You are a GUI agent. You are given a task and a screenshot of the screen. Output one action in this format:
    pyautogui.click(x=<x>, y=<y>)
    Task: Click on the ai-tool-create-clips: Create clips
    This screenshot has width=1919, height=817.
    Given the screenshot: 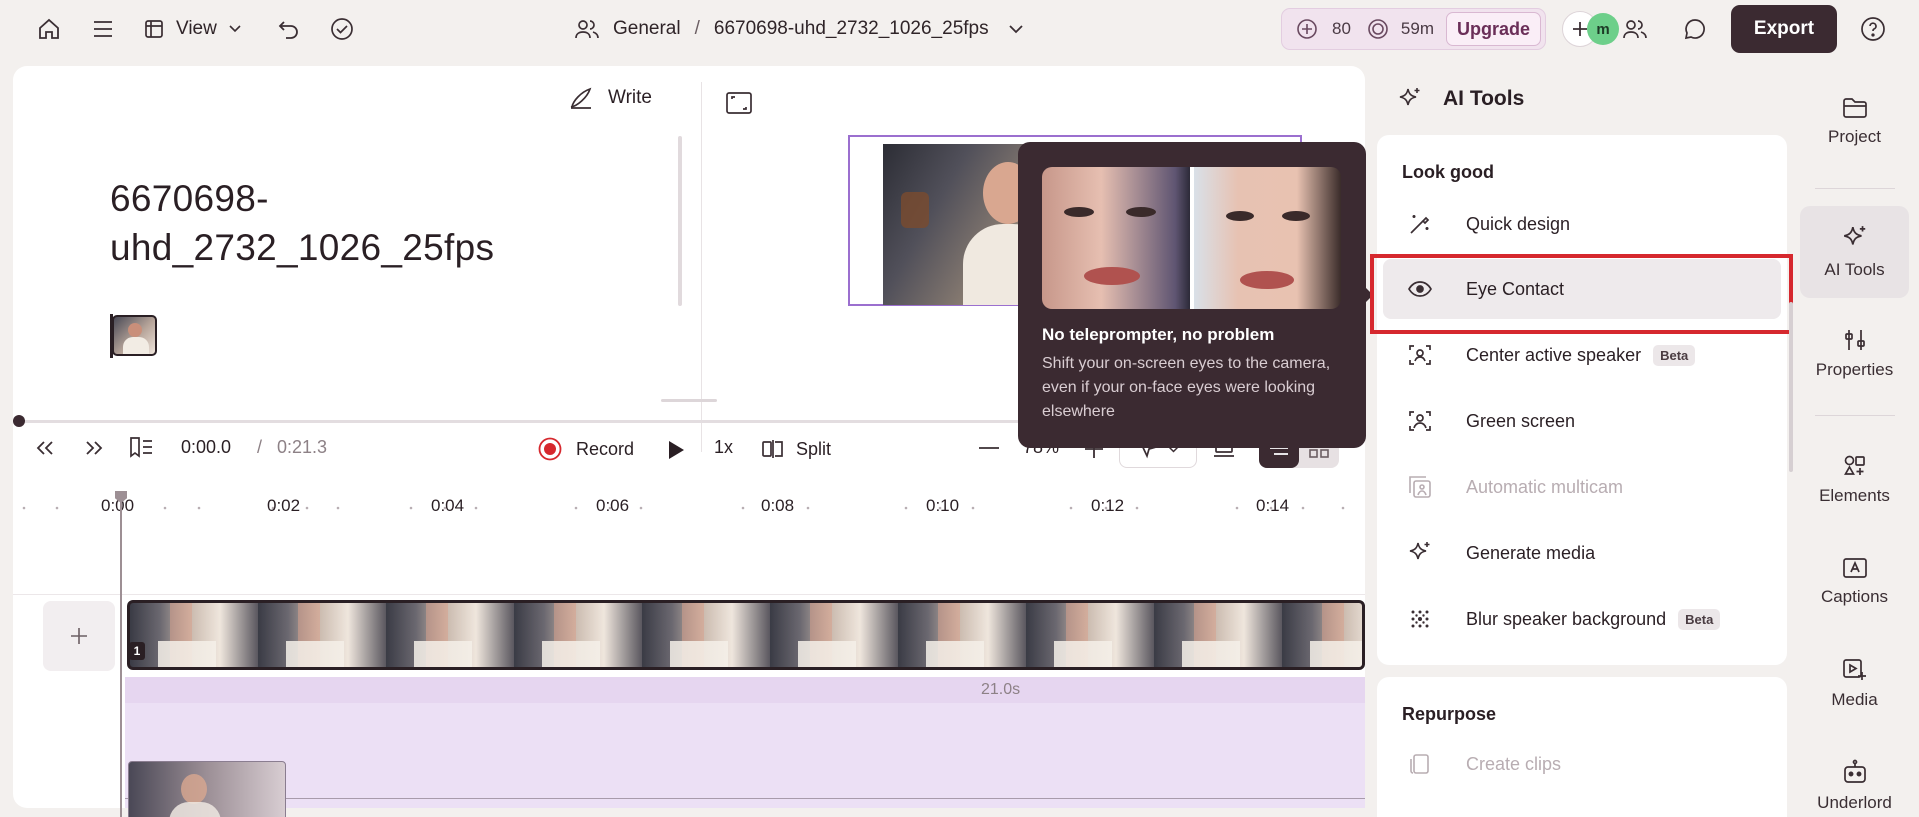 What is the action you would take?
    pyautogui.click(x=1582, y=764)
    